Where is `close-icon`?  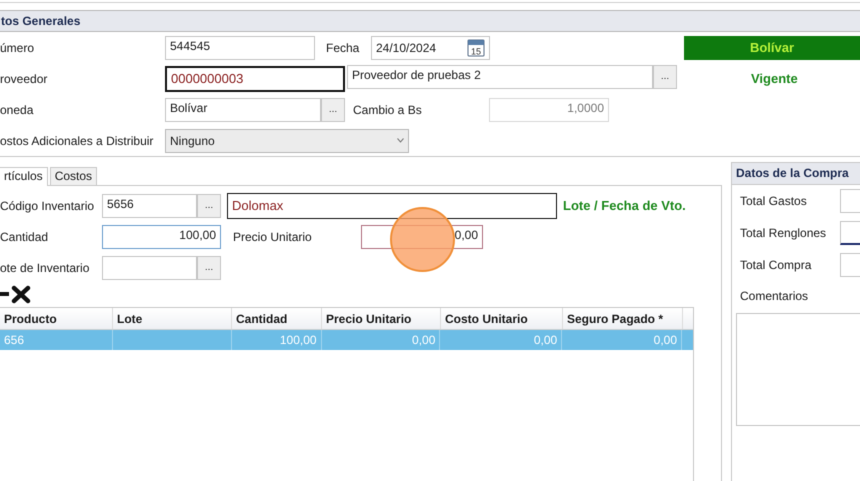 close-icon is located at coordinates (21, 294).